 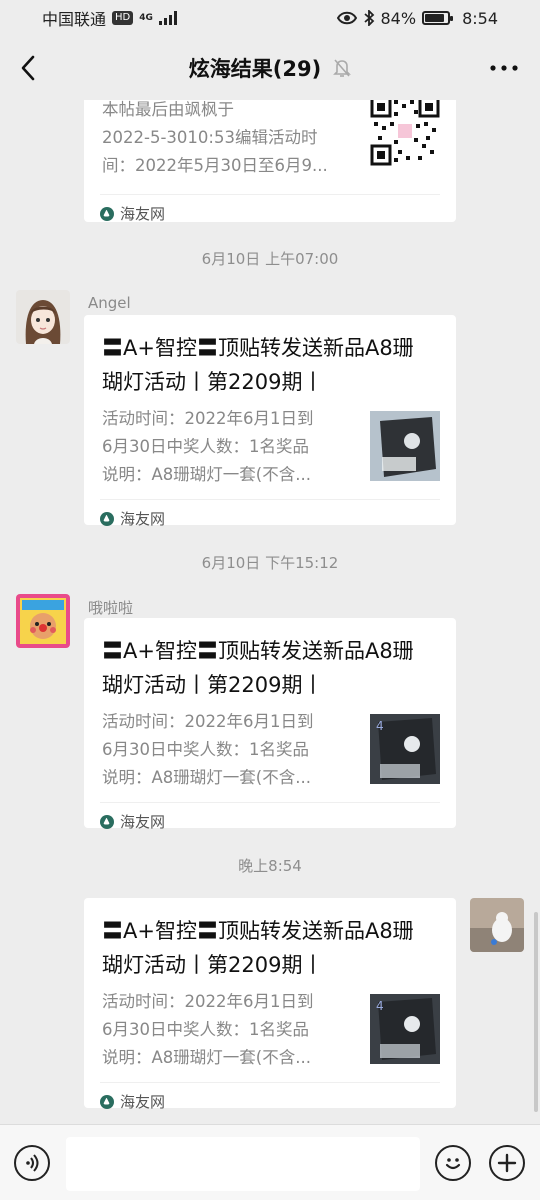 I want to click on network-label: 4G, so click(x=146, y=18).